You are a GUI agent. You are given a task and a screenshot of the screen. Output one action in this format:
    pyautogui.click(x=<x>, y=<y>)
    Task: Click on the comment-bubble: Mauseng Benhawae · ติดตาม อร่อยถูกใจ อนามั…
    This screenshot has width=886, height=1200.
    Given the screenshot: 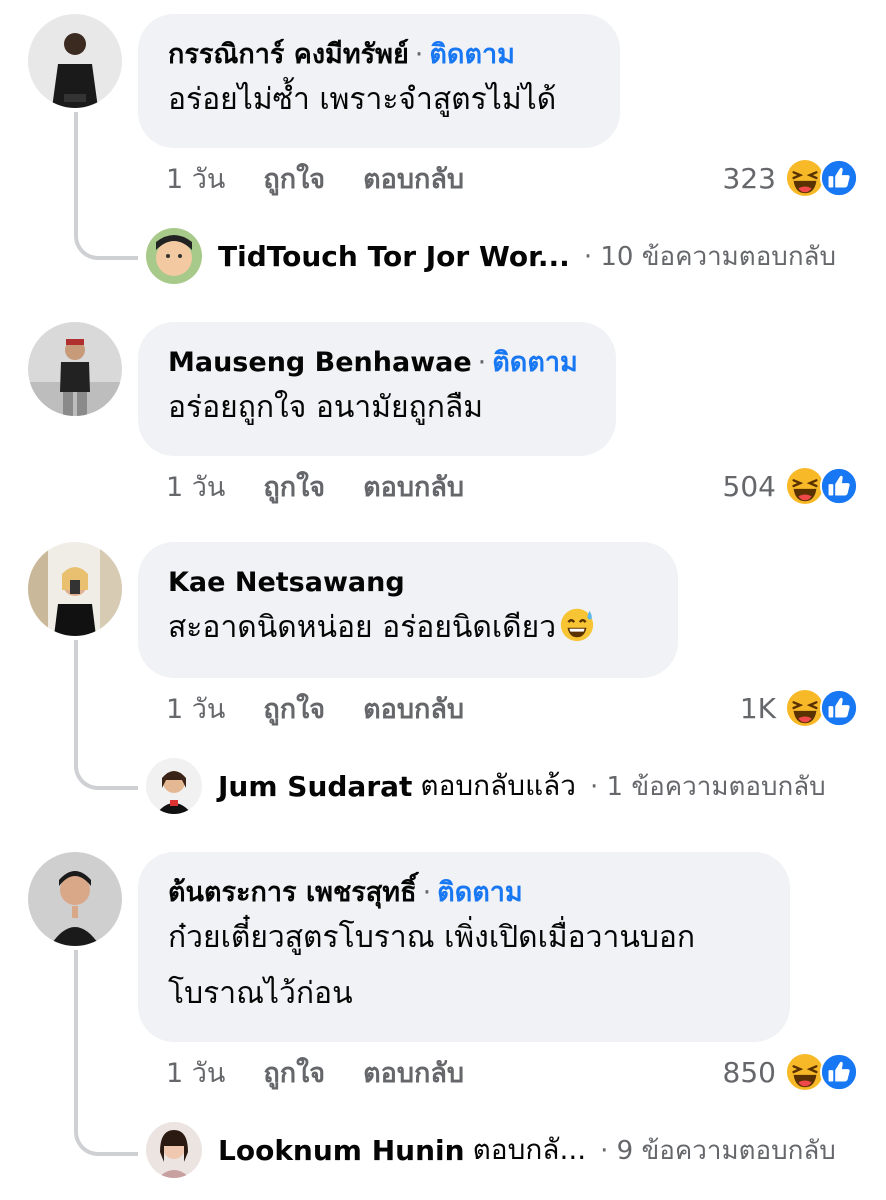 What is the action you would take?
    pyautogui.click(x=377, y=389)
    